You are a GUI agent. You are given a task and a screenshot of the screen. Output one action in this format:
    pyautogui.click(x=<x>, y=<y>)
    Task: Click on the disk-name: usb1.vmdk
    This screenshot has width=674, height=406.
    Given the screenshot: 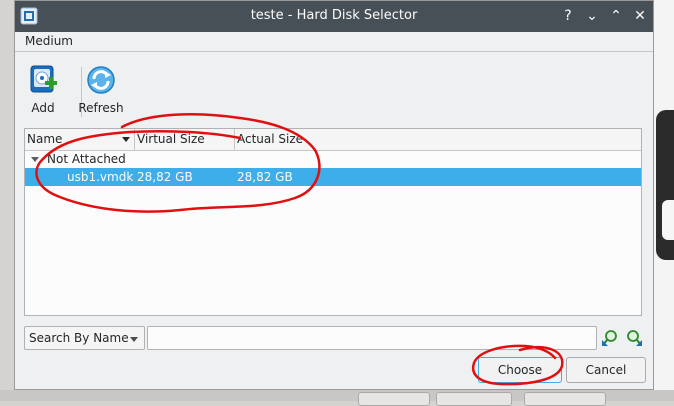 What is the action you would take?
    pyautogui.click(x=100, y=177)
    